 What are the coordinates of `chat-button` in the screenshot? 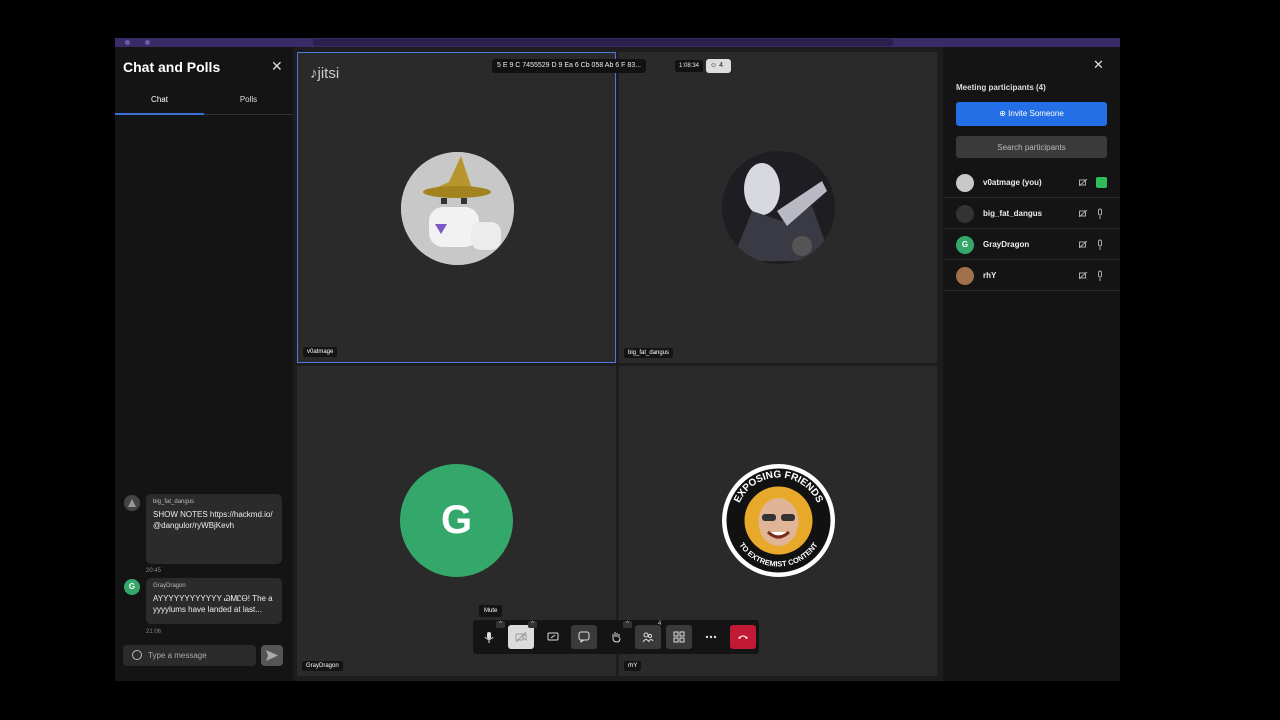 It's located at (584, 637).